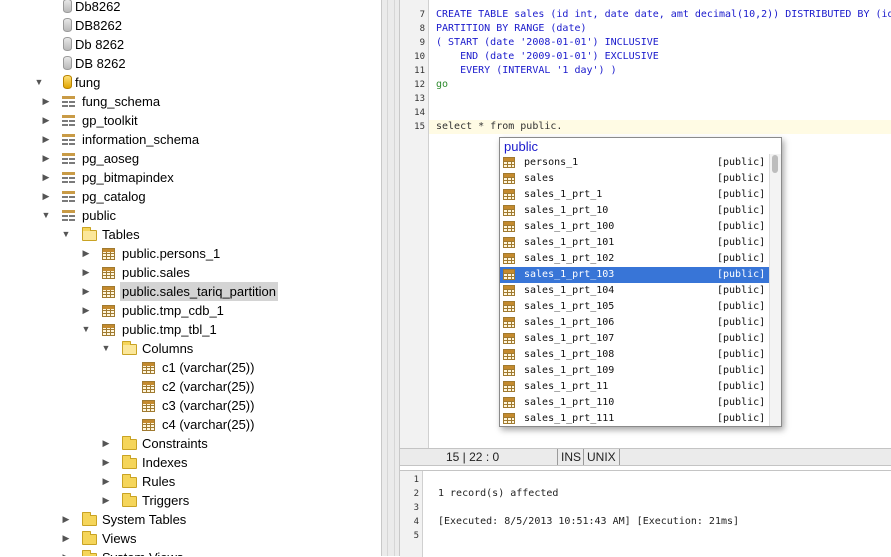 Image resolution: width=891 pixels, height=557 pixels. Describe the element at coordinates (165, 462) in the screenshot. I see `tree-item-label: Indexes` at that location.